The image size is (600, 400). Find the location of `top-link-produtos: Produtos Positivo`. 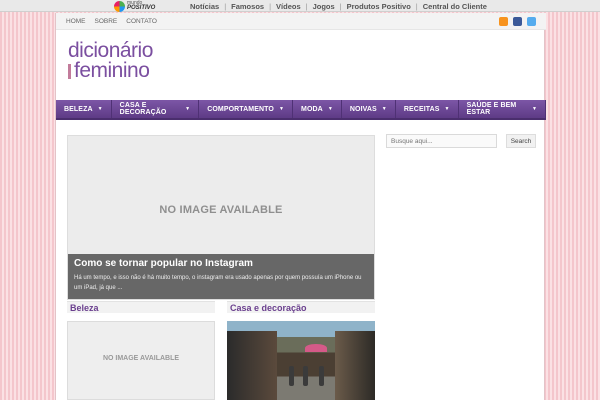

top-link-produtos: Produtos Positivo is located at coordinates (379, 6).